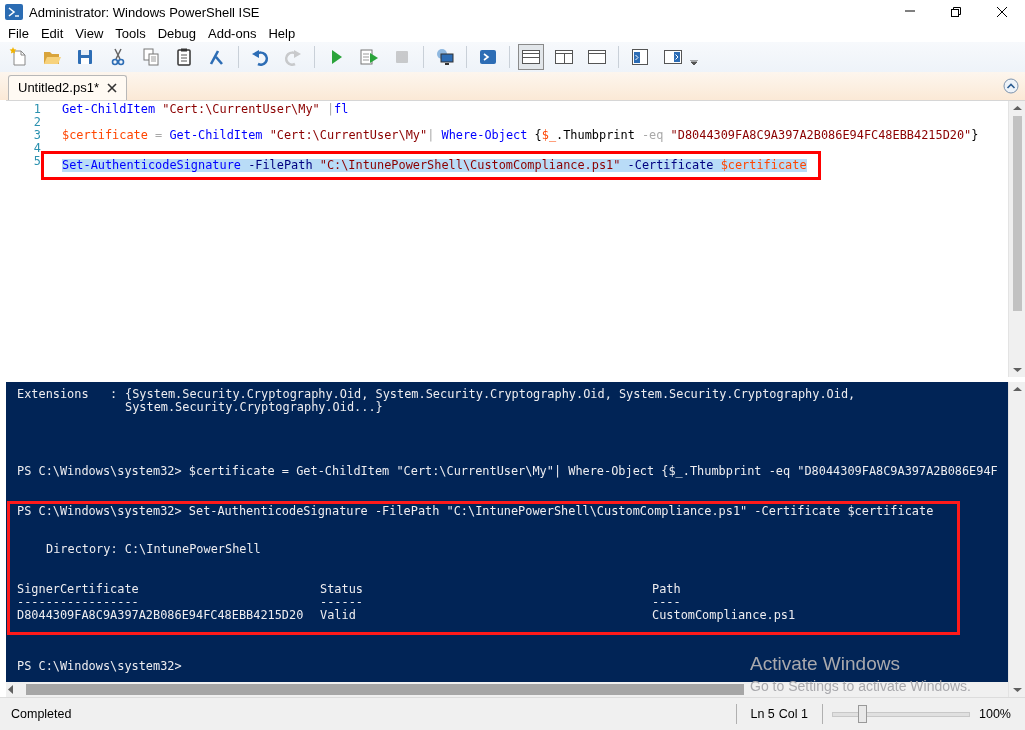  I want to click on code-line: $certificate = Get-ChildItem "Cert:\CurrentUser\My"| Where-Object {$_.Thumbprint -eq "D8044309FA8C9A397A2B086E94FC48EBB4215D20"}, so click(520, 135).